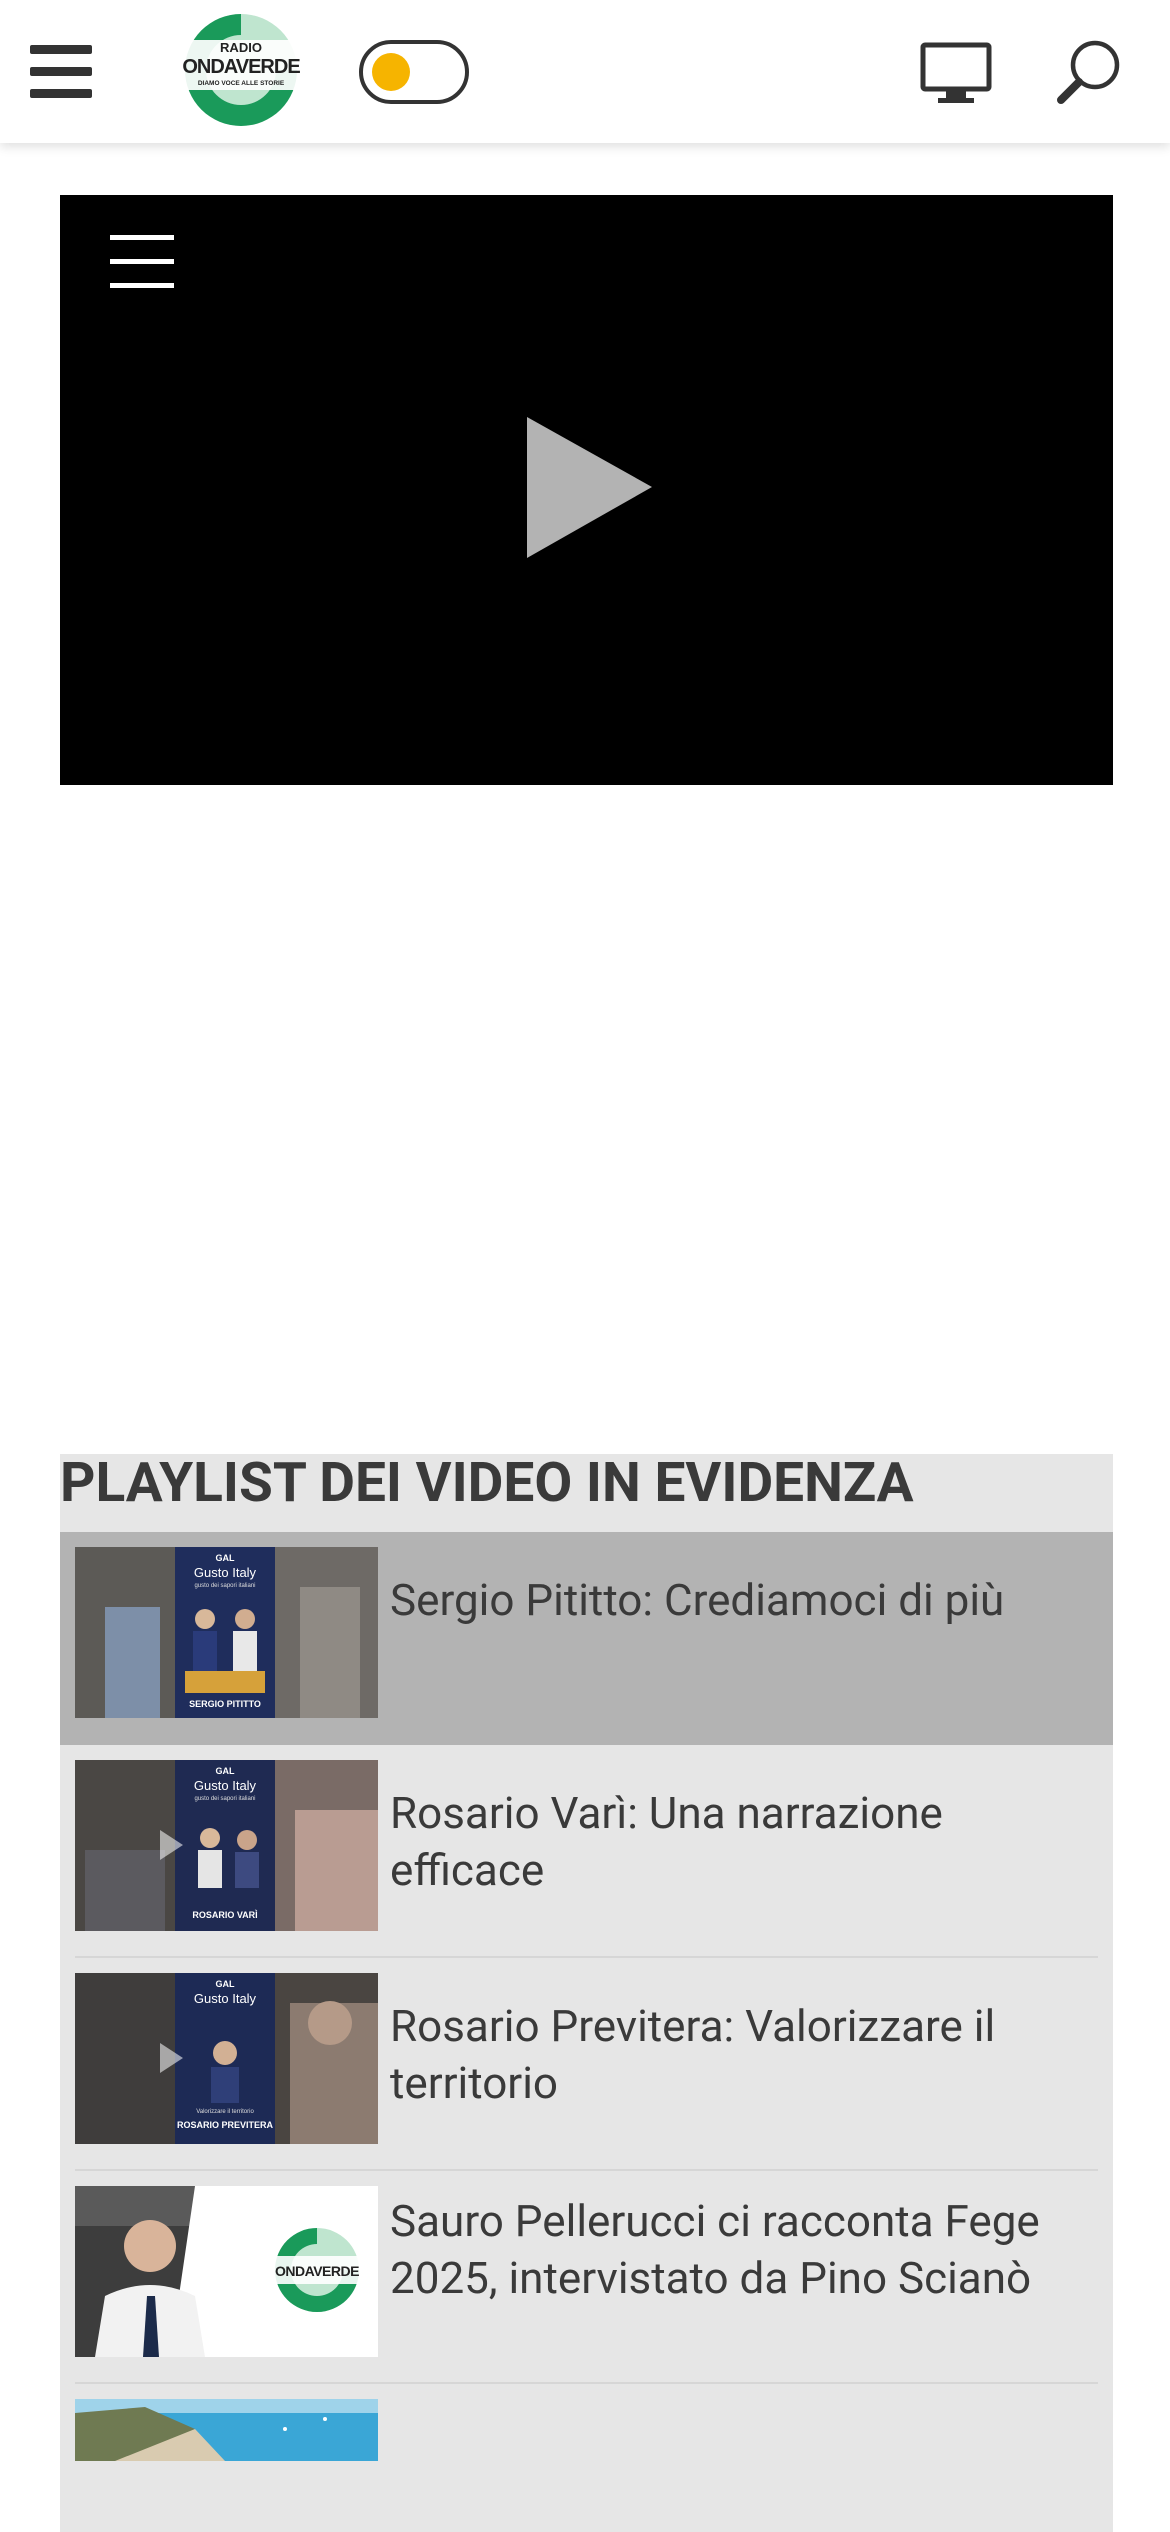 The image size is (1170, 2532). Describe the element at coordinates (241, 47) in the screenshot. I see `svg-text: RADIO` at that location.